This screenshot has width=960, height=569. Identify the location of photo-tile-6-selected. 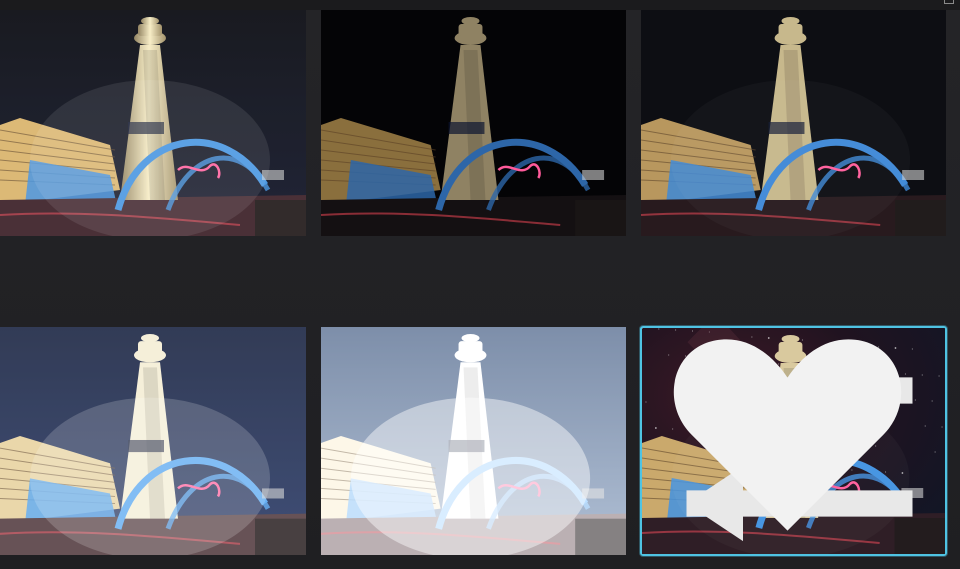
(793, 441).